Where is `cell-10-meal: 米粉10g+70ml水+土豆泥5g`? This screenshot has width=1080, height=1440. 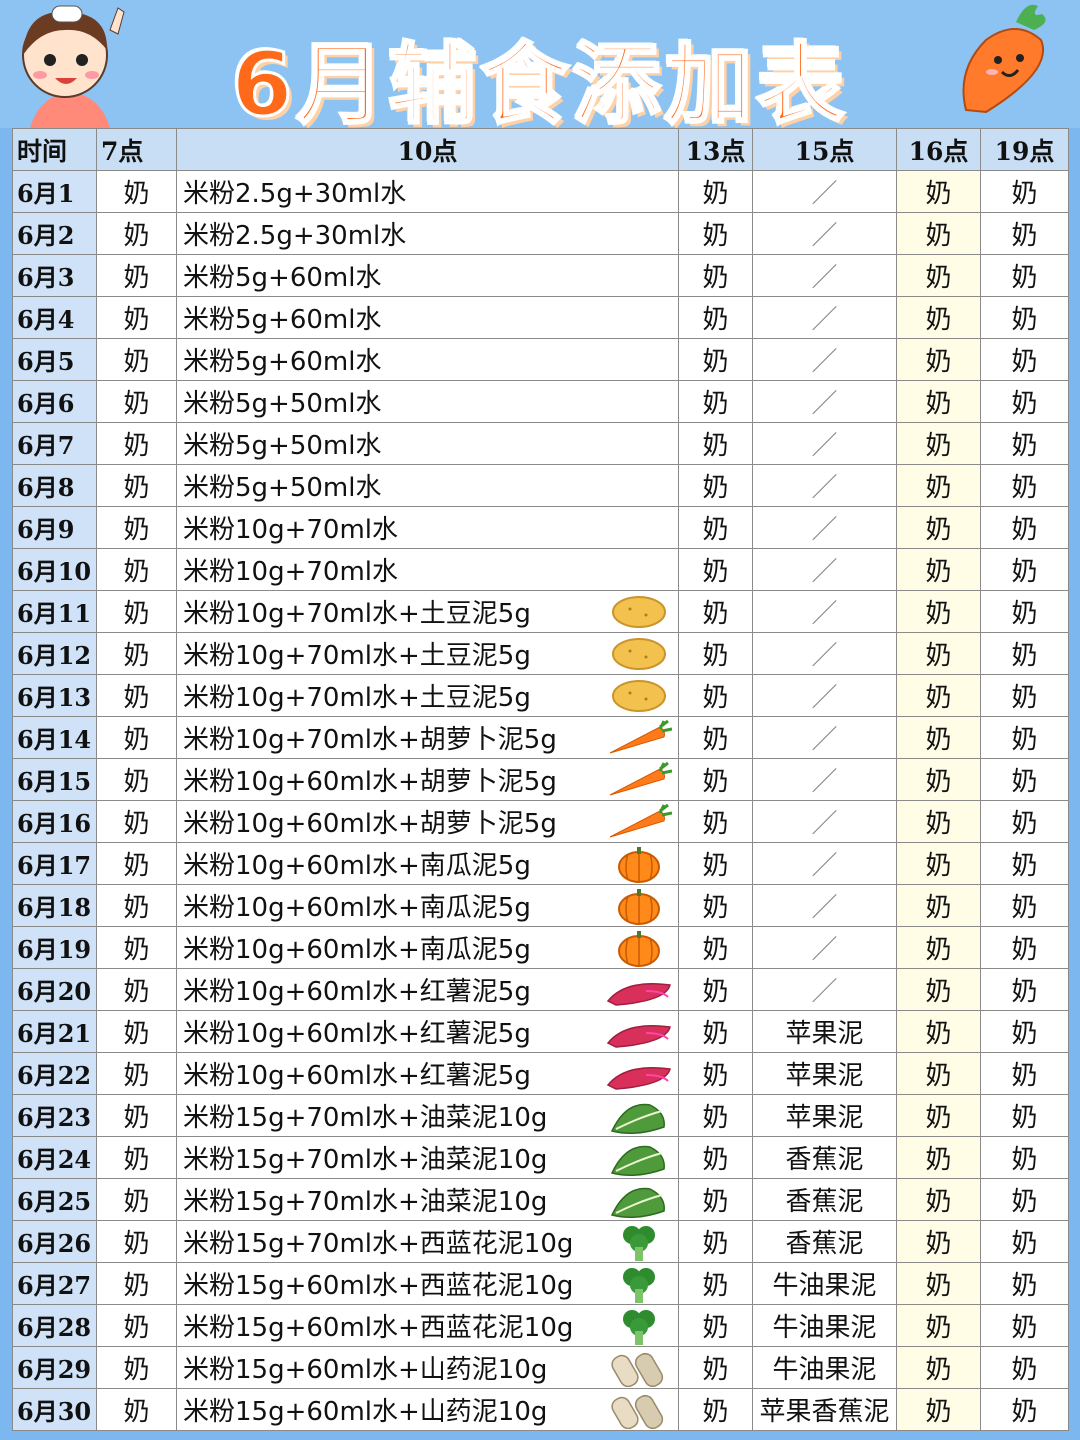 cell-10-meal: 米粉10g+70ml水+土豆泥5g is located at coordinates (427, 653).